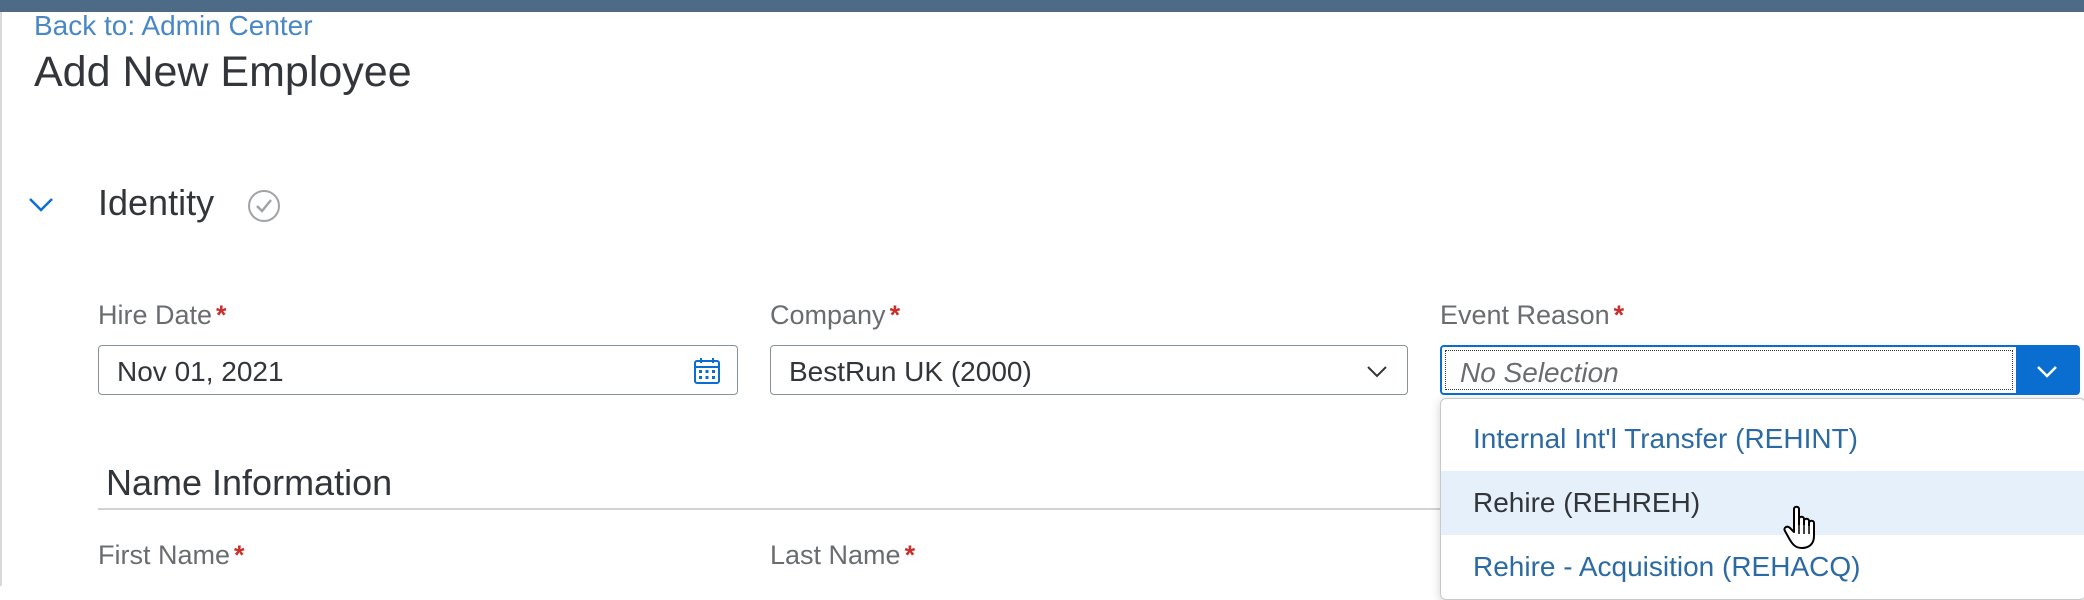 This screenshot has height=600, width=2084. What do you see at coordinates (770, 509) in the screenshot?
I see `section-divider` at bounding box center [770, 509].